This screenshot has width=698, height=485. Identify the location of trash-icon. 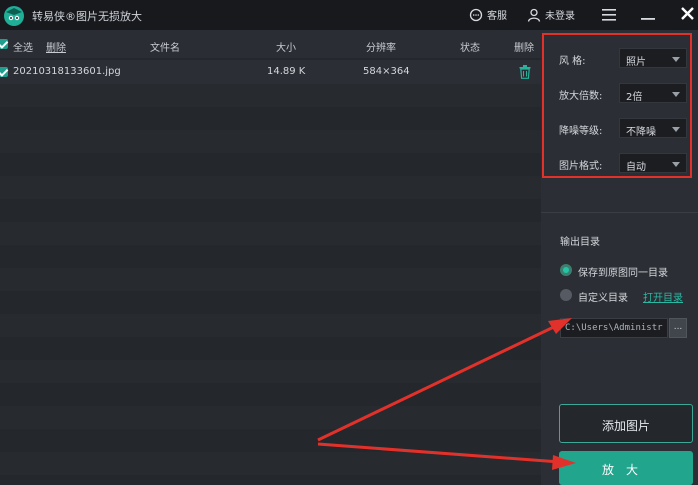
(525, 72).